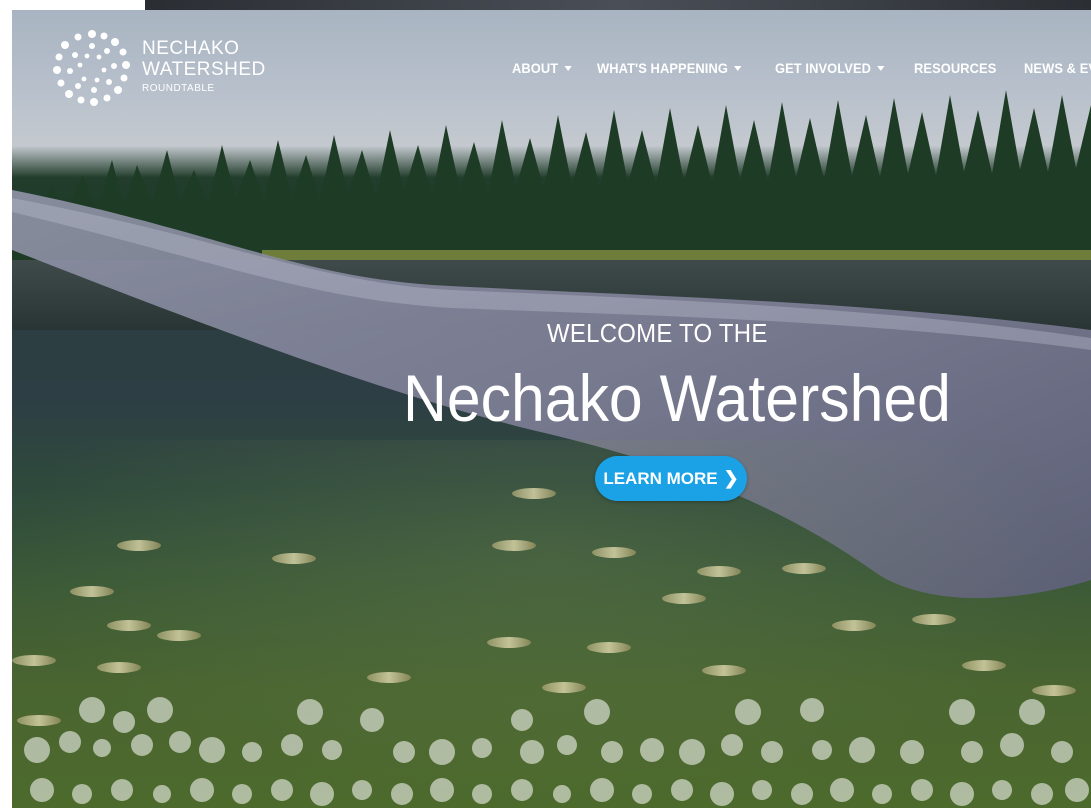 This screenshot has width=1091, height=808. I want to click on chevron-right-icon: ❯, so click(731, 478).